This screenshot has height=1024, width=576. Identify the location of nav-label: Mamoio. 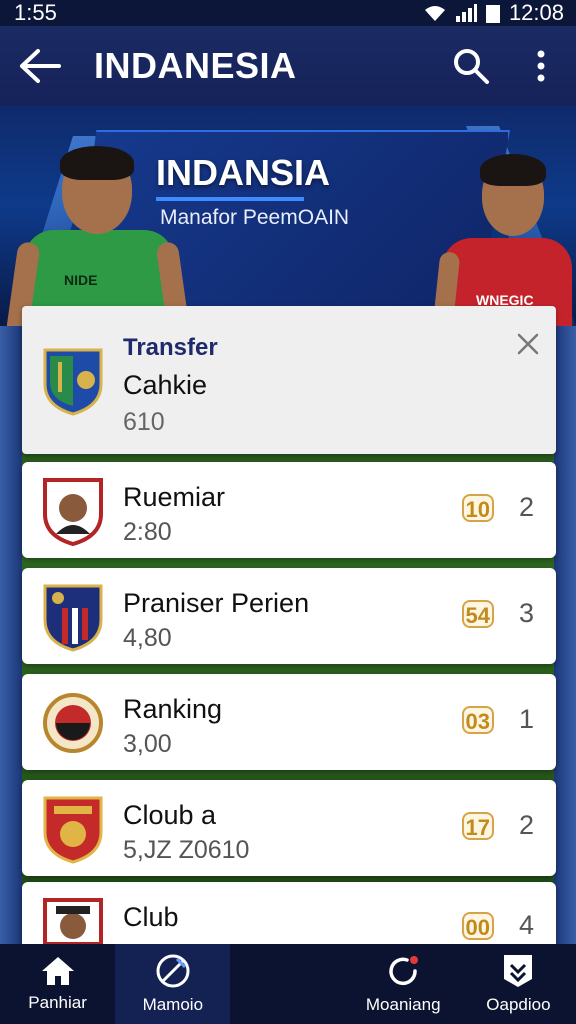
(173, 1004).